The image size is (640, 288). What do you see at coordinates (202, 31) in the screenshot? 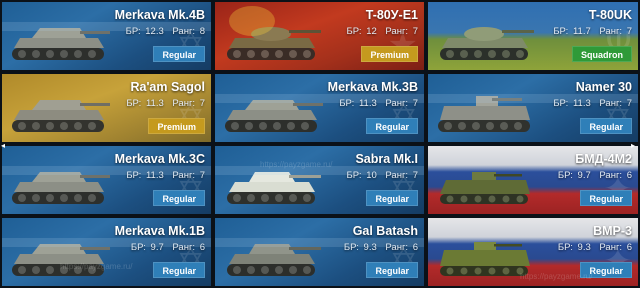
I see `rank-value: 8` at bounding box center [202, 31].